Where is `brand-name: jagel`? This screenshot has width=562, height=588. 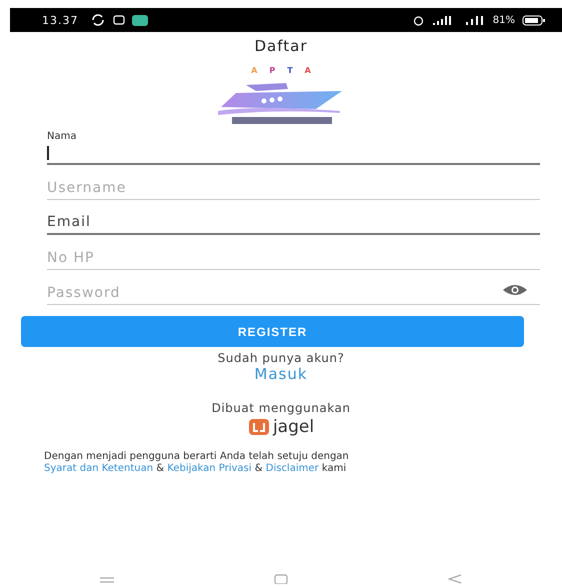 brand-name: jagel is located at coordinates (293, 427).